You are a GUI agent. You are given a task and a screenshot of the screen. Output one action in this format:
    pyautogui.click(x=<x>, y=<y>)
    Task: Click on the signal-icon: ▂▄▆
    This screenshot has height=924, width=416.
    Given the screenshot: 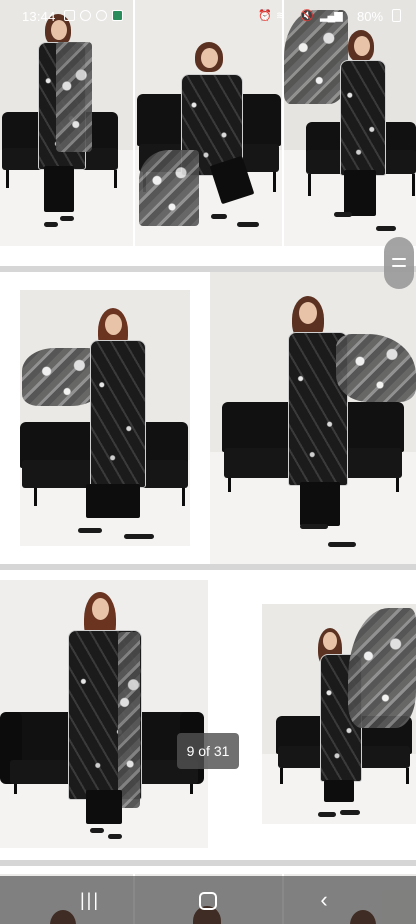 What is the action you would take?
    pyautogui.click(x=331, y=16)
    